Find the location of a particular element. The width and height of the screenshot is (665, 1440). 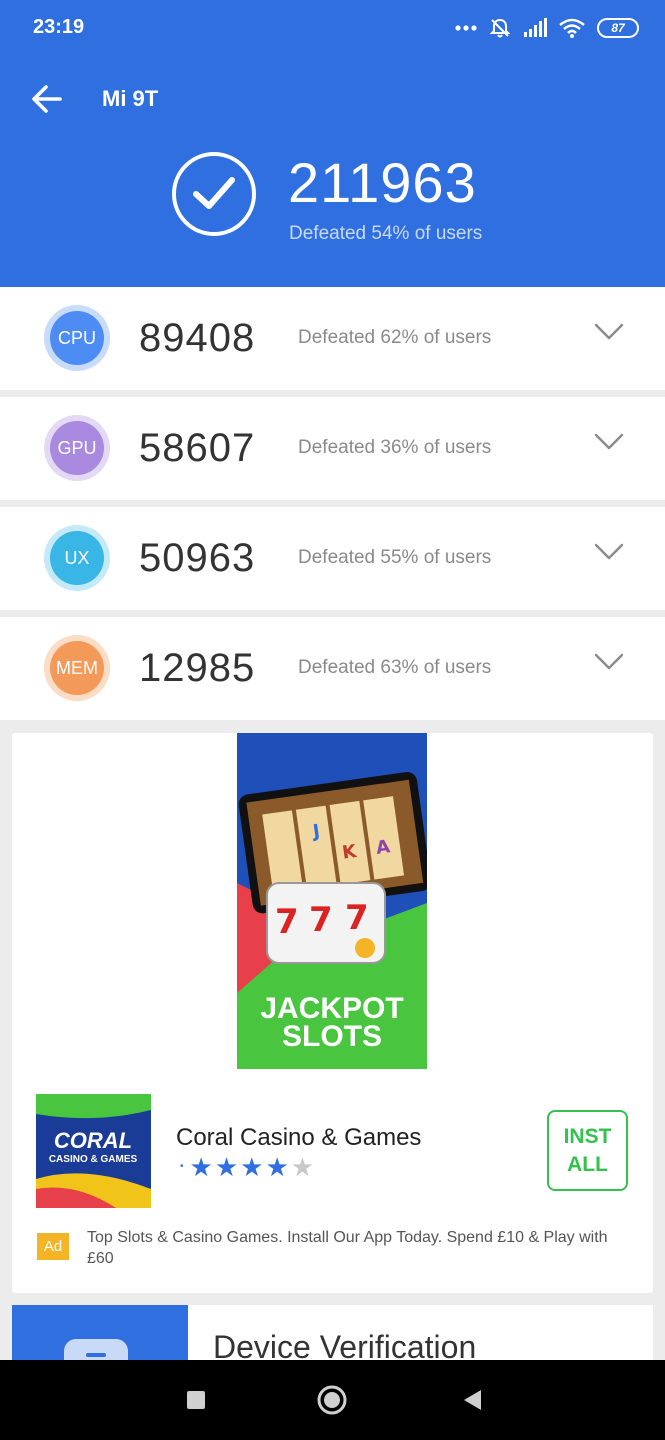

score-row-gpu: GPU 58607 Defeated 36% of users is located at coordinates (332, 448).